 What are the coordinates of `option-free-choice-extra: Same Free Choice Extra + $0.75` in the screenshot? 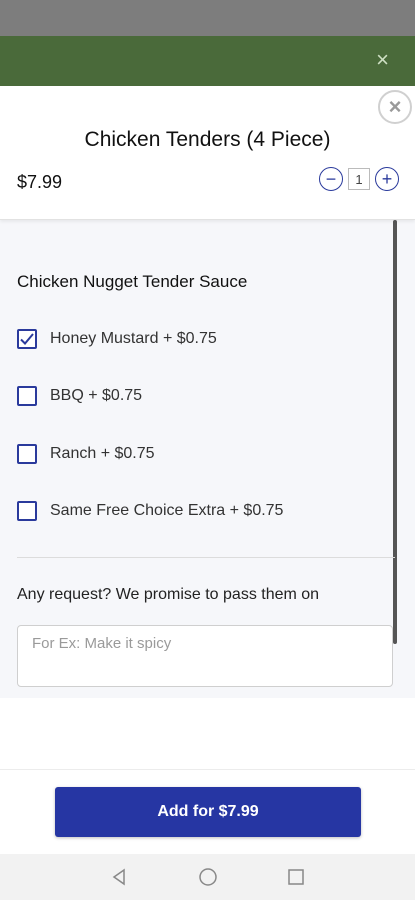 It's located at (150, 511).